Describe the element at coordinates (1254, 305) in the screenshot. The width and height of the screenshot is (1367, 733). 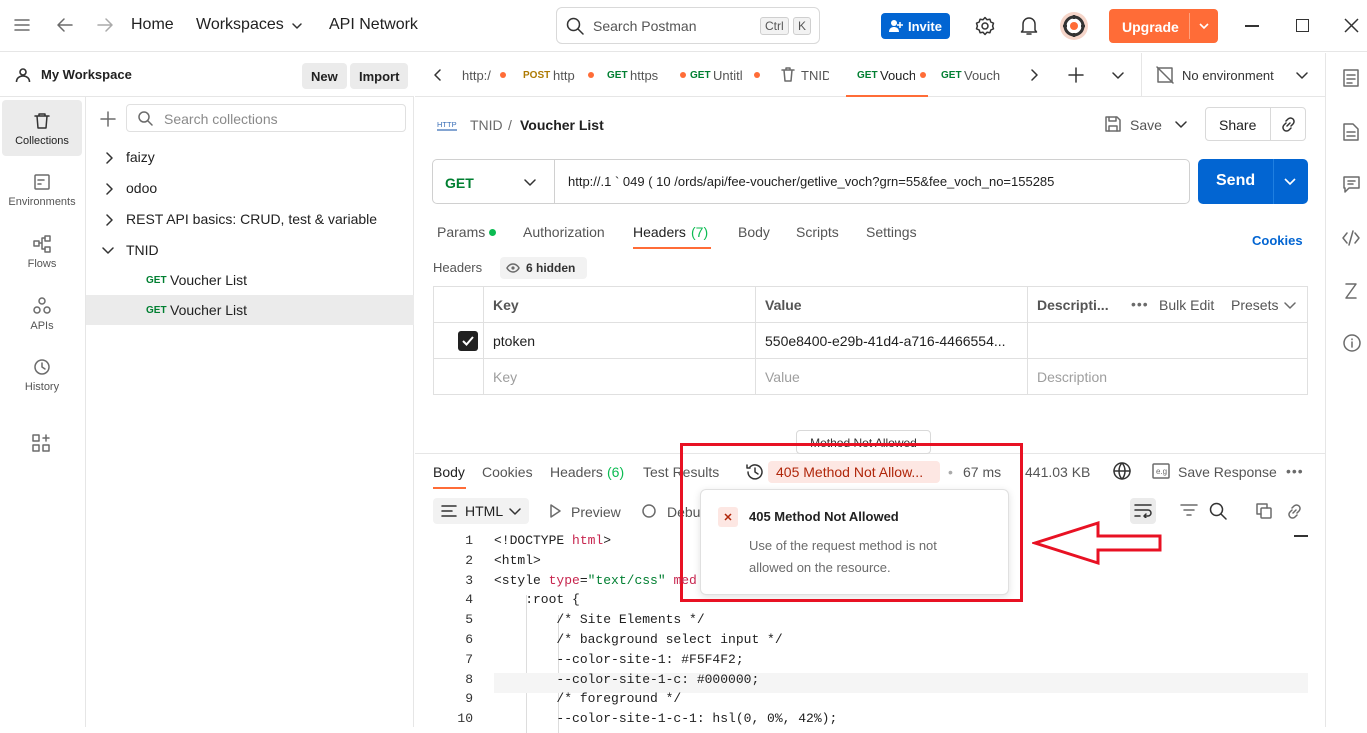
I see `presets-menu: Presets` at that location.